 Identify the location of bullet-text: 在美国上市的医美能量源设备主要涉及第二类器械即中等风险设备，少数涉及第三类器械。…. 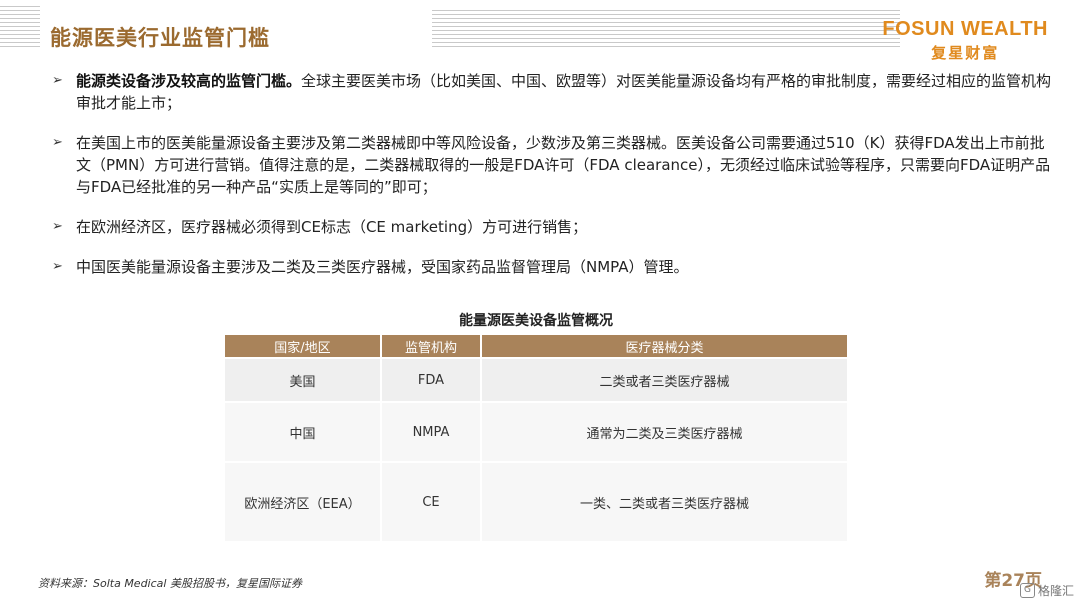
(563, 165).